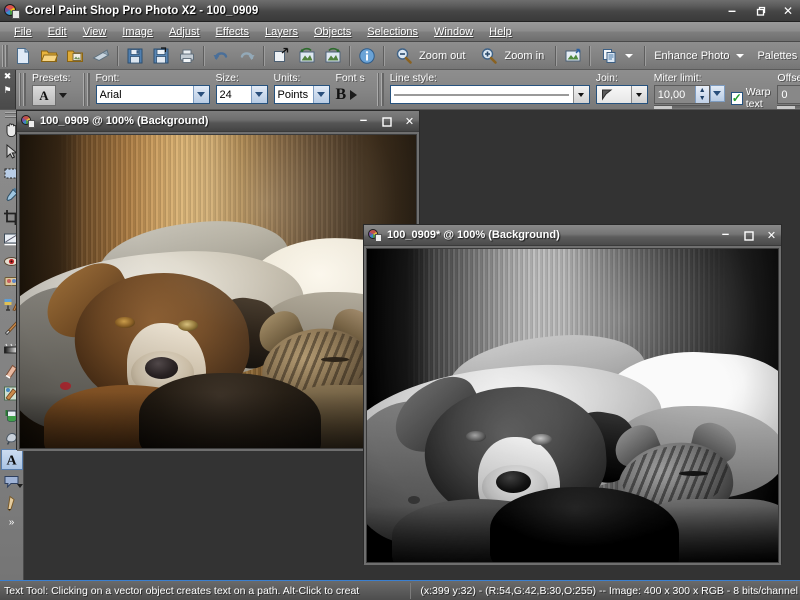  What do you see at coordinates (320, 94) in the screenshot?
I see `units-dropdown-icon` at bounding box center [320, 94].